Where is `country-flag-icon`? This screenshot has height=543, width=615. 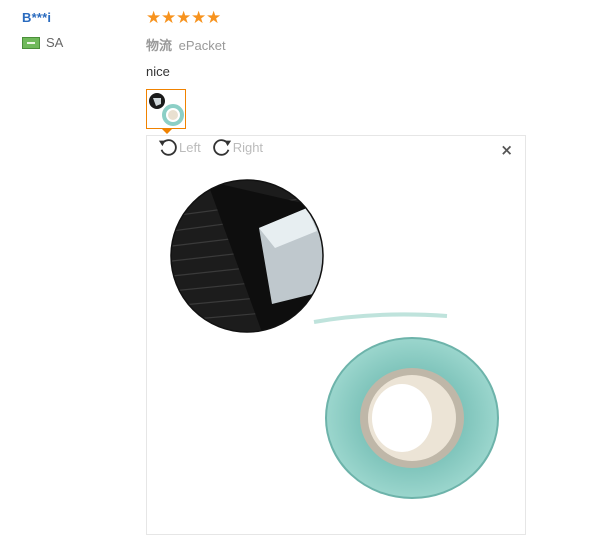
country-flag-icon is located at coordinates (31, 42).